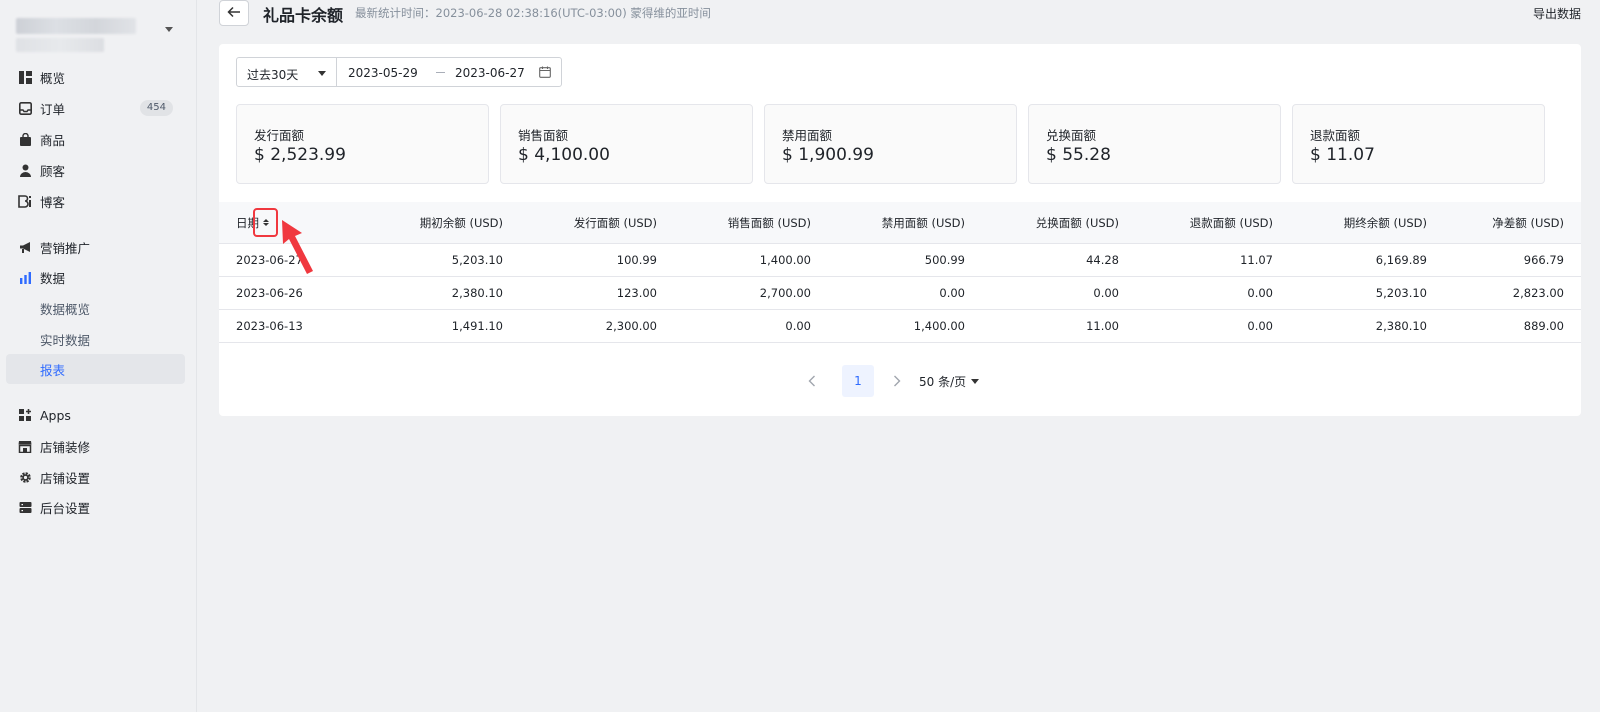  Describe the element at coordinates (95, 277) in the screenshot. I see `sidebar-item-data: 数据` at that location.